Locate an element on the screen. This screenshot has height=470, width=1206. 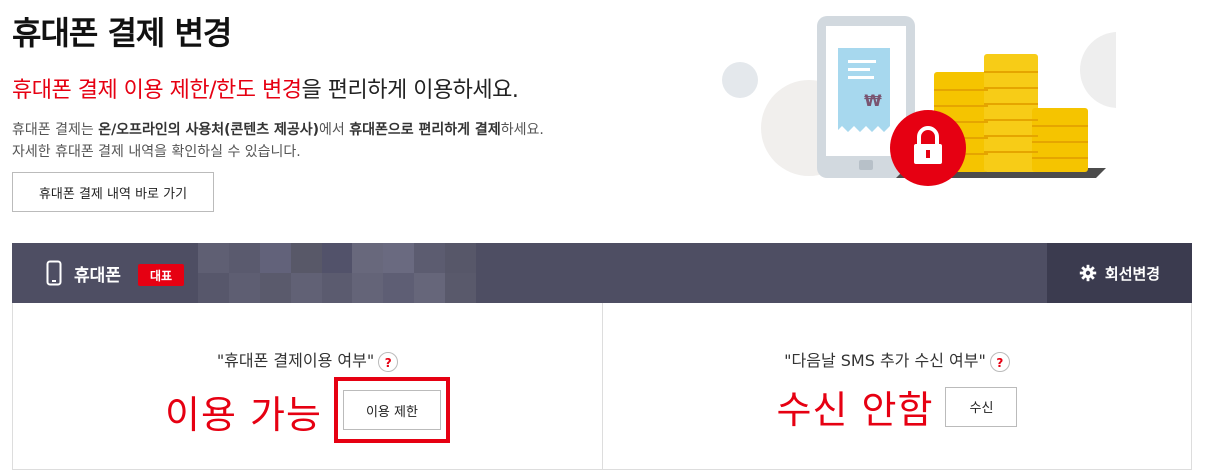
masked-phone-number is located at coordinates (337, 273).